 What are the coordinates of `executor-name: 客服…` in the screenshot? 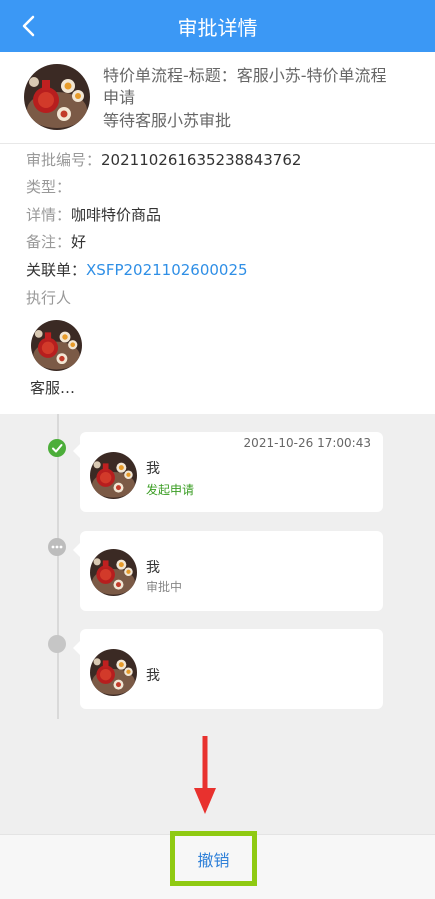 It's located at (53, 388).